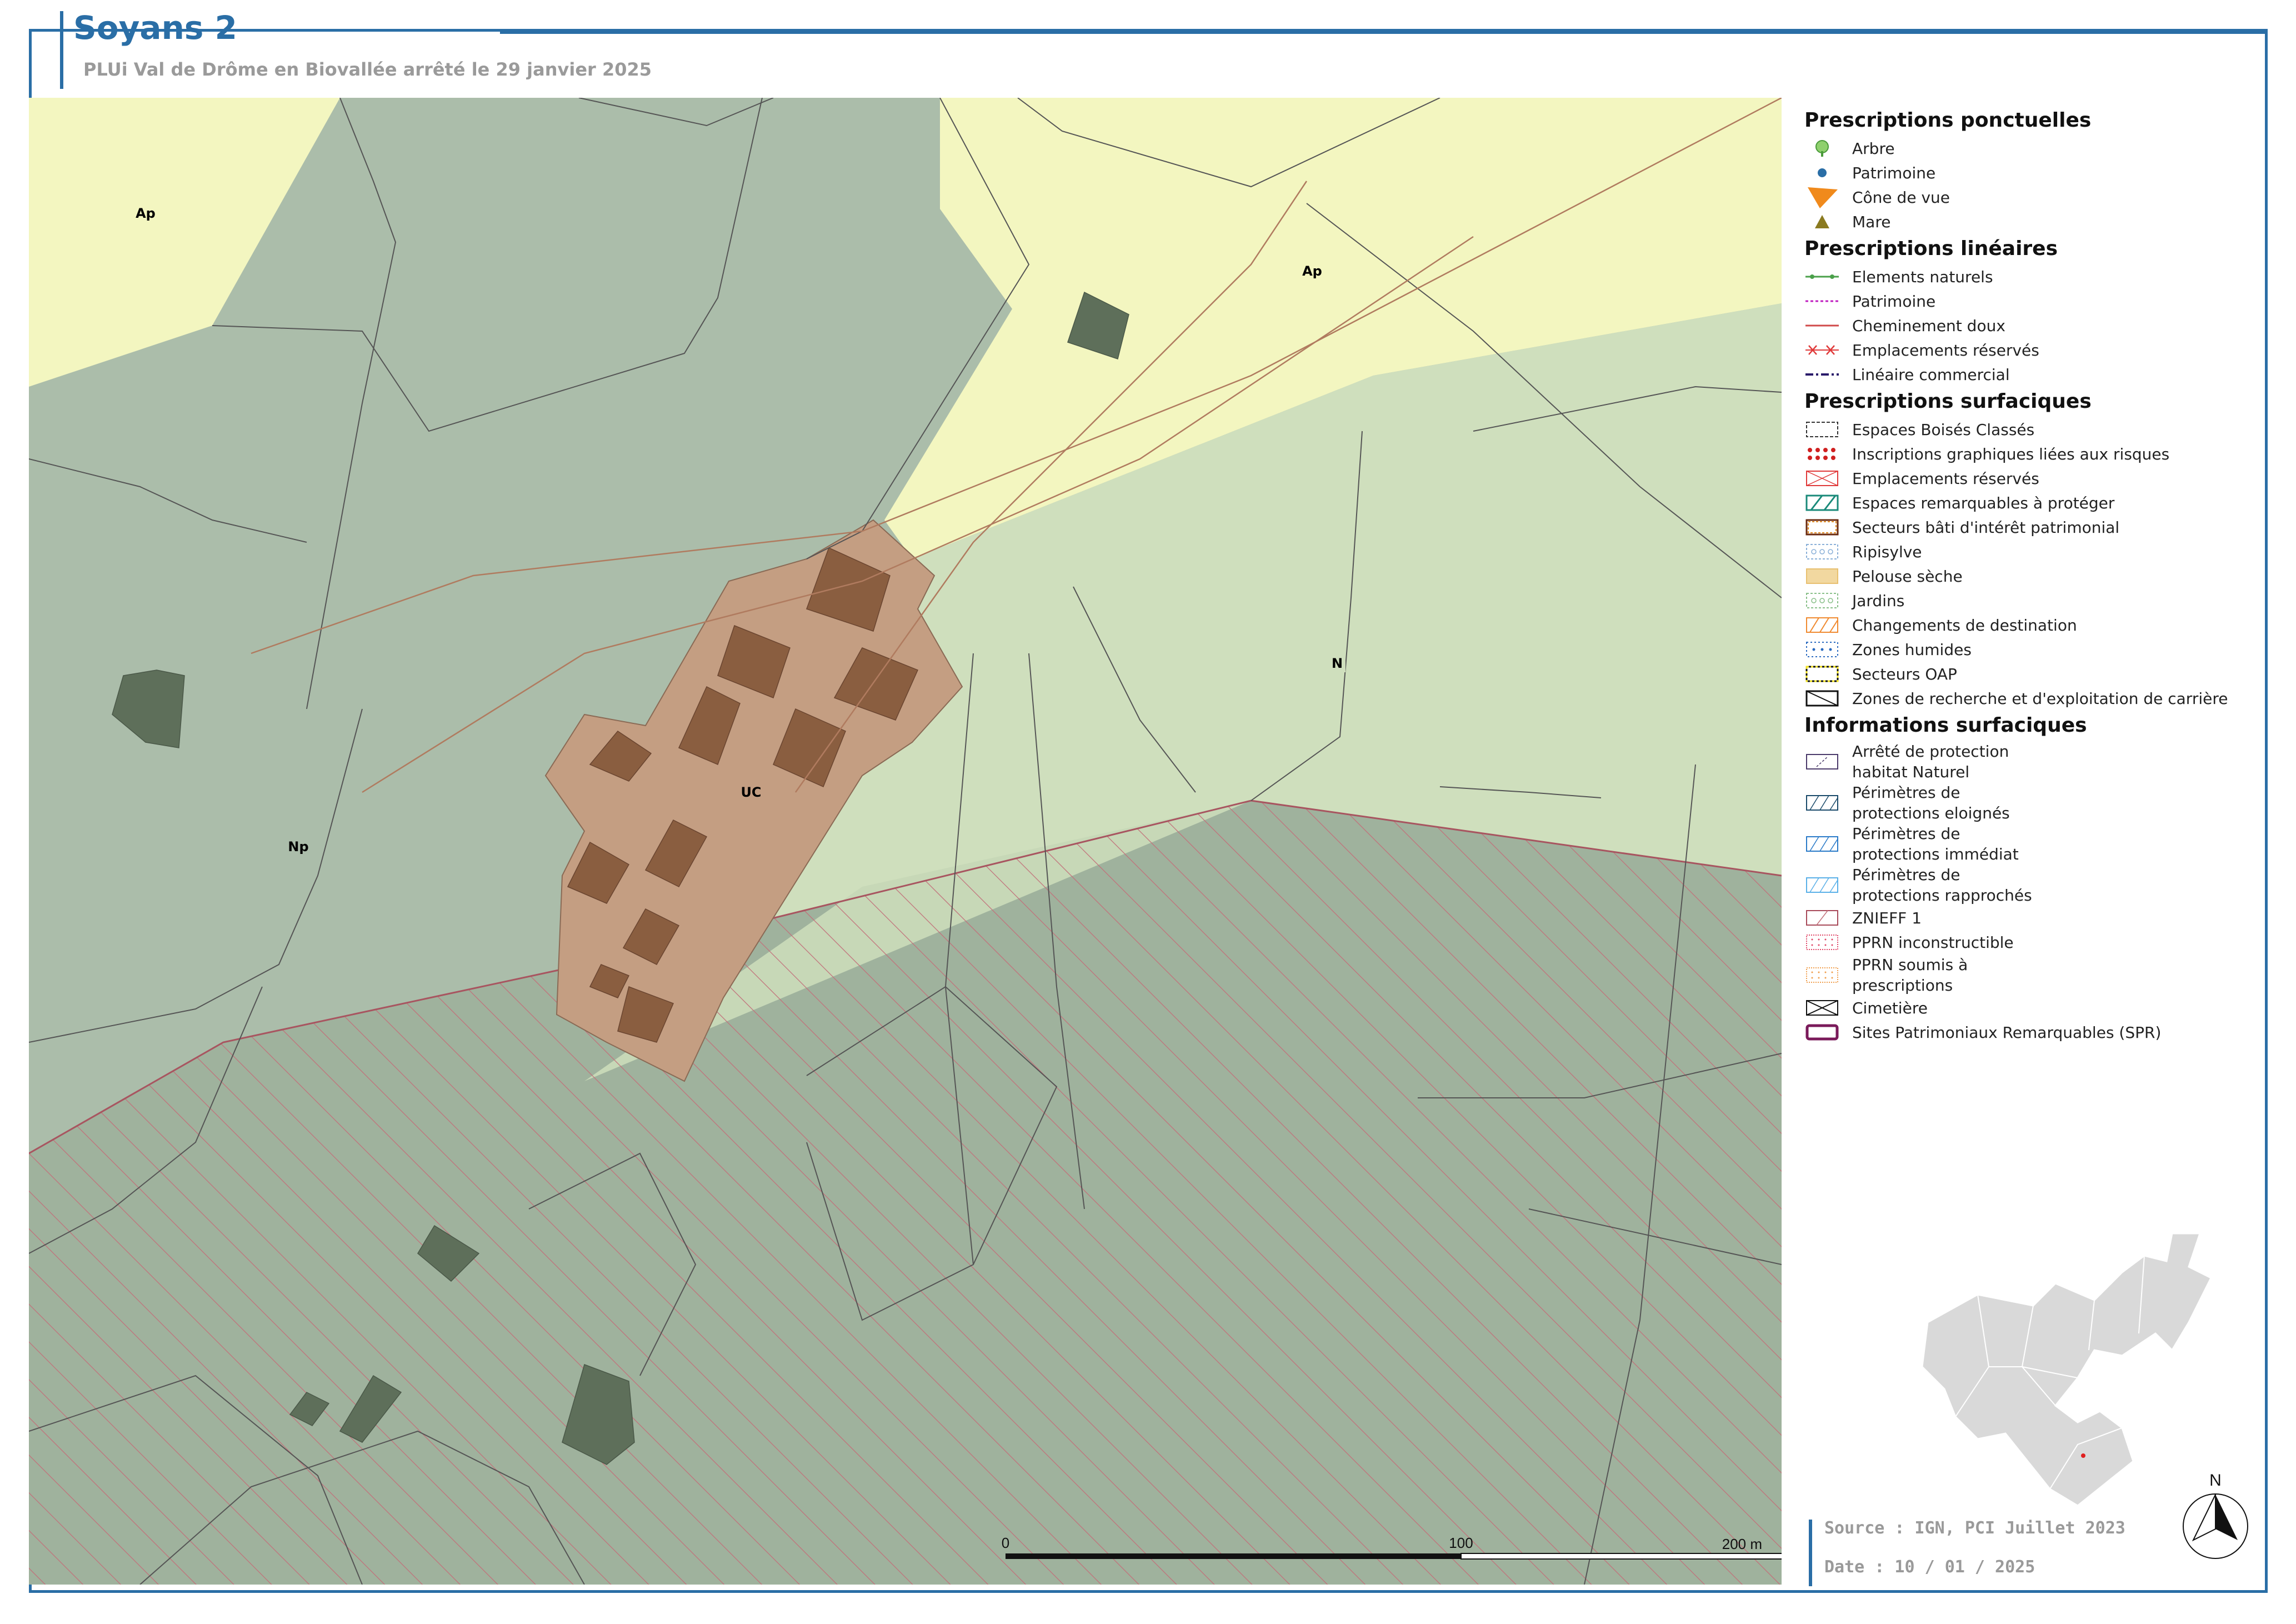  Describe the element at coordinates (2032, 148) in the screenshot. I see `legend-item-arbre: Arbre` at that location.